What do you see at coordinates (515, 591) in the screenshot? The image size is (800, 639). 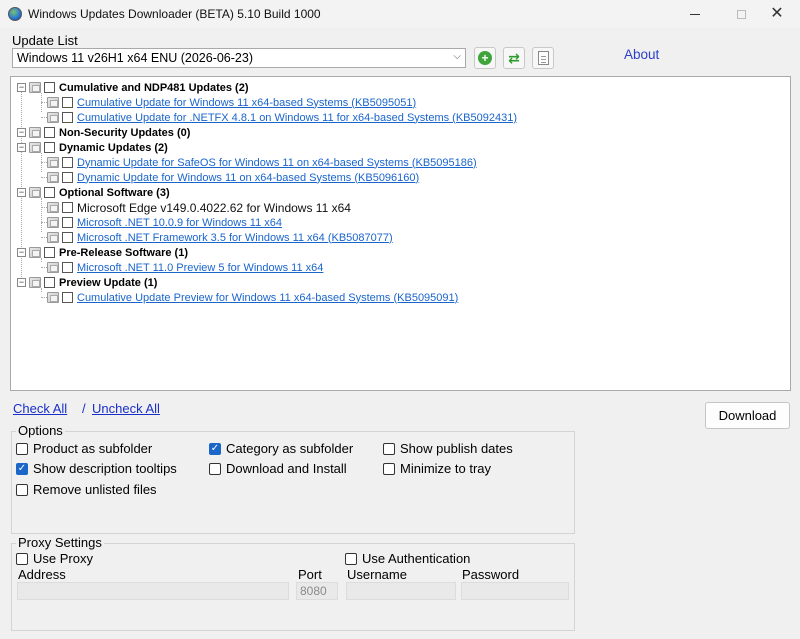 I see `password-field` at bounding box center [515, 591].